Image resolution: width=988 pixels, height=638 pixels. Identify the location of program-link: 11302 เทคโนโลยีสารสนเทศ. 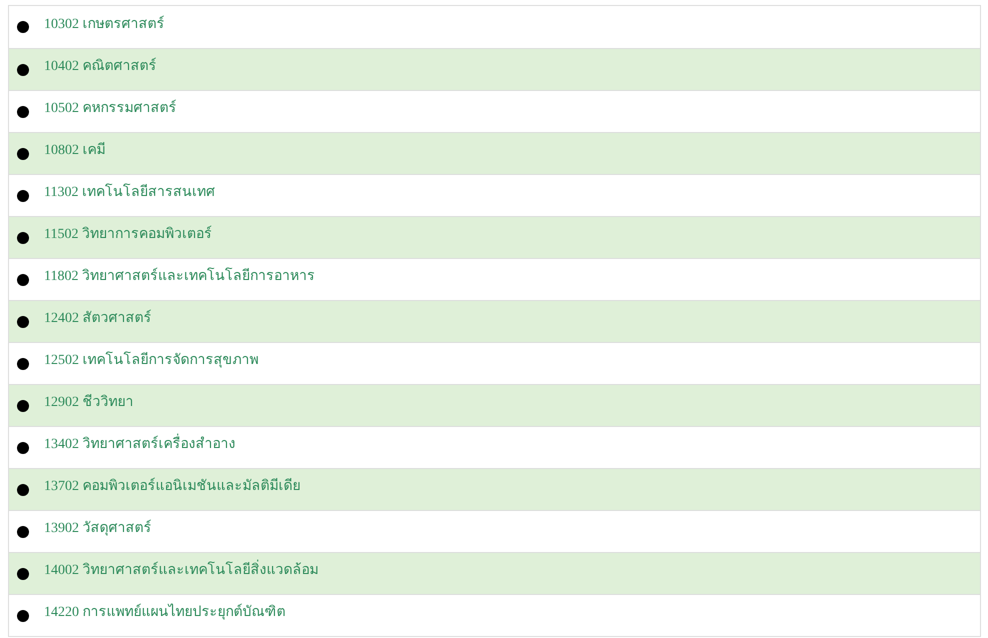
(129, 192).